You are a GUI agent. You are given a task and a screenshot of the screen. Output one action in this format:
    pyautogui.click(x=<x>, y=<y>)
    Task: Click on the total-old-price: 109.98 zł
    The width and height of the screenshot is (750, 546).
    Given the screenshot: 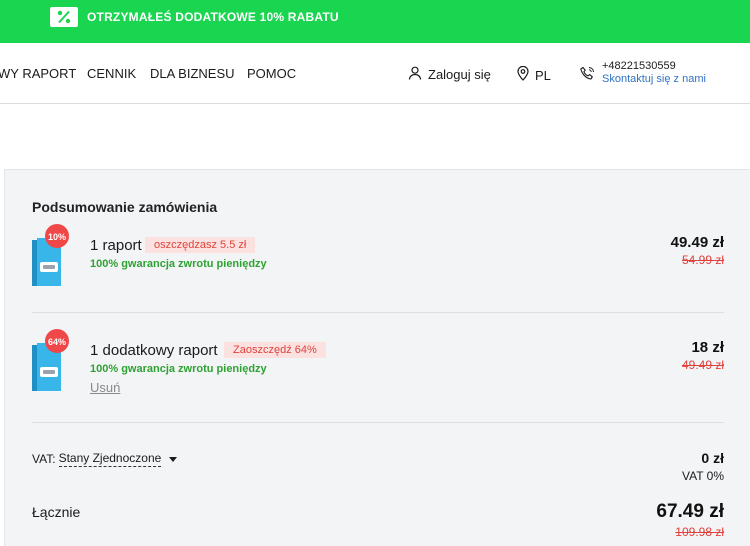 What is the action you would take?
    pyautogui.click(x=699, y=532)
    